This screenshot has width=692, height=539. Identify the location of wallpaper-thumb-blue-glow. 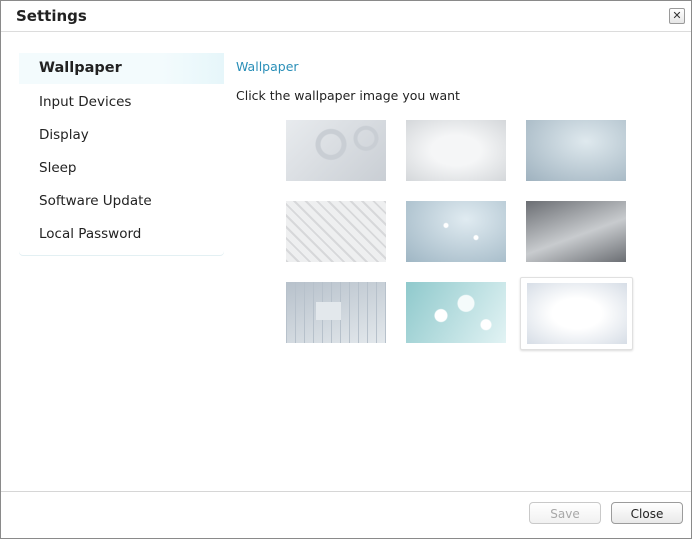
(576, 150).